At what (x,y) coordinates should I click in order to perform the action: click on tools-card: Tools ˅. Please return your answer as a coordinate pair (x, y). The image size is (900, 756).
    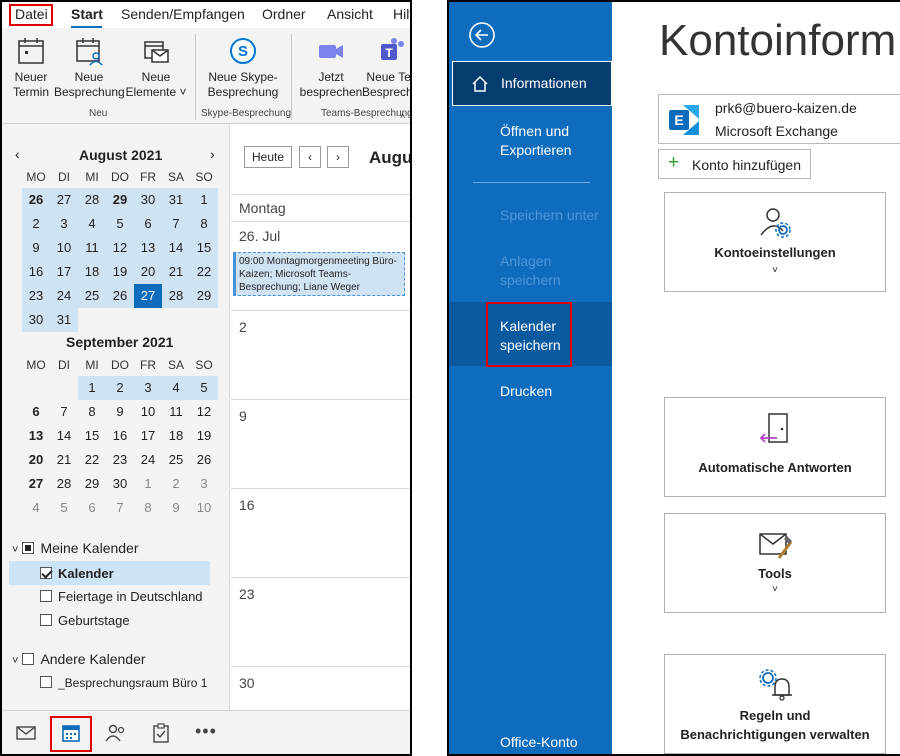
    Looking at the image, I should click on (775, 563).